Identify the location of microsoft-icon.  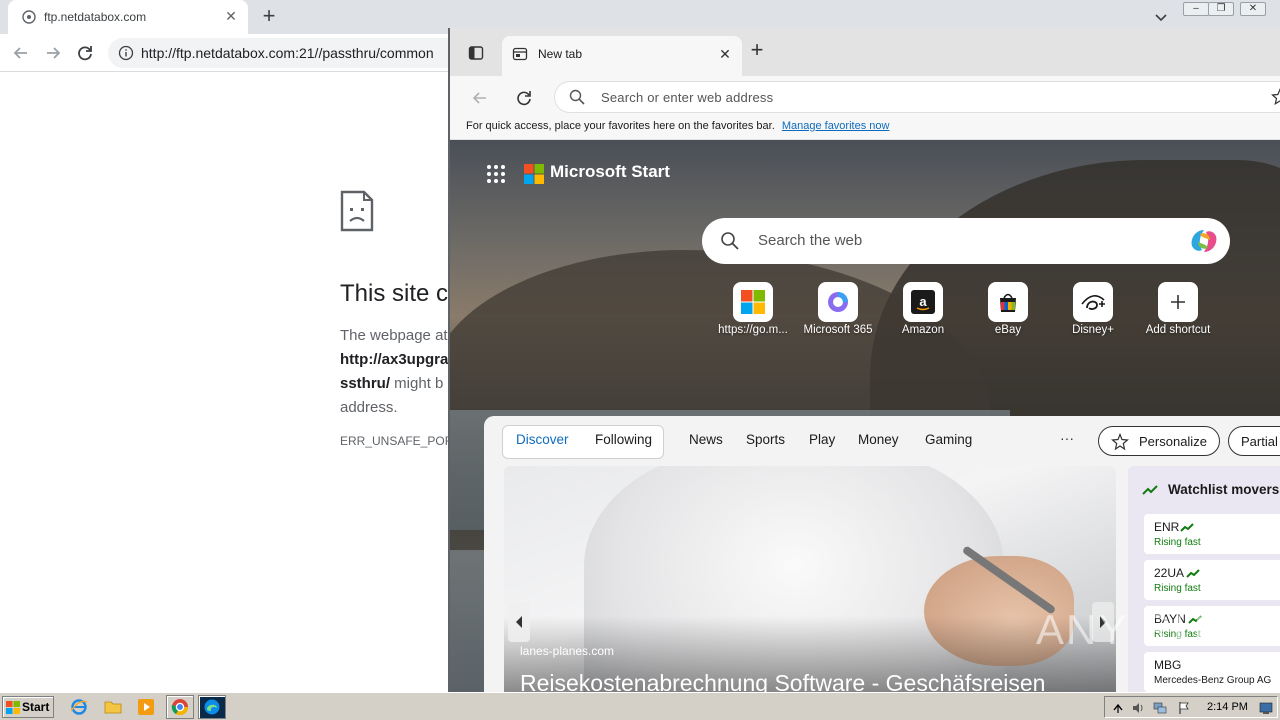
(753, 302).